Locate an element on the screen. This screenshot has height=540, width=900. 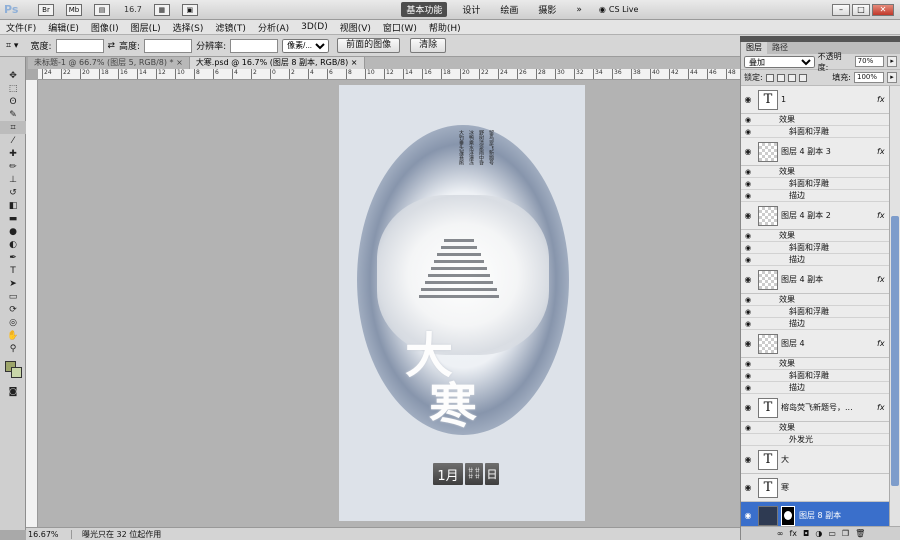
menu-window: 窗口(W) is located at coordinates (400, 27).